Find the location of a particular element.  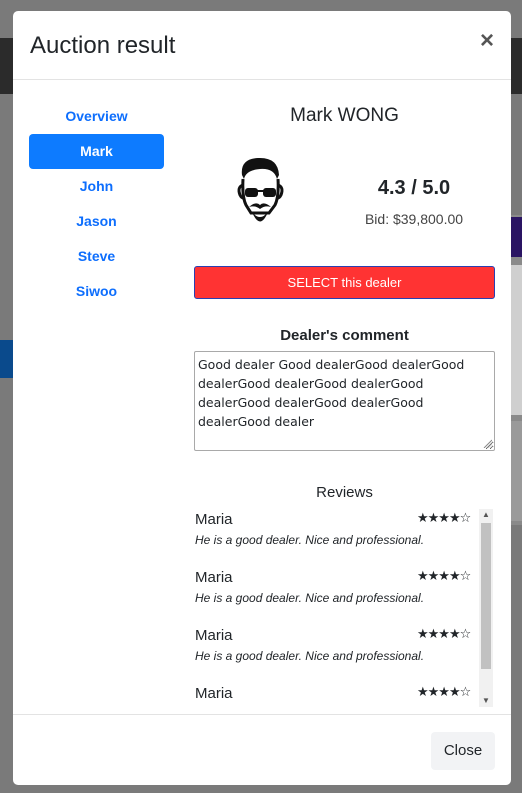

dealer-nav: Overview Mark John Jason Steve Siwoo is located at coordinates (96, 204).